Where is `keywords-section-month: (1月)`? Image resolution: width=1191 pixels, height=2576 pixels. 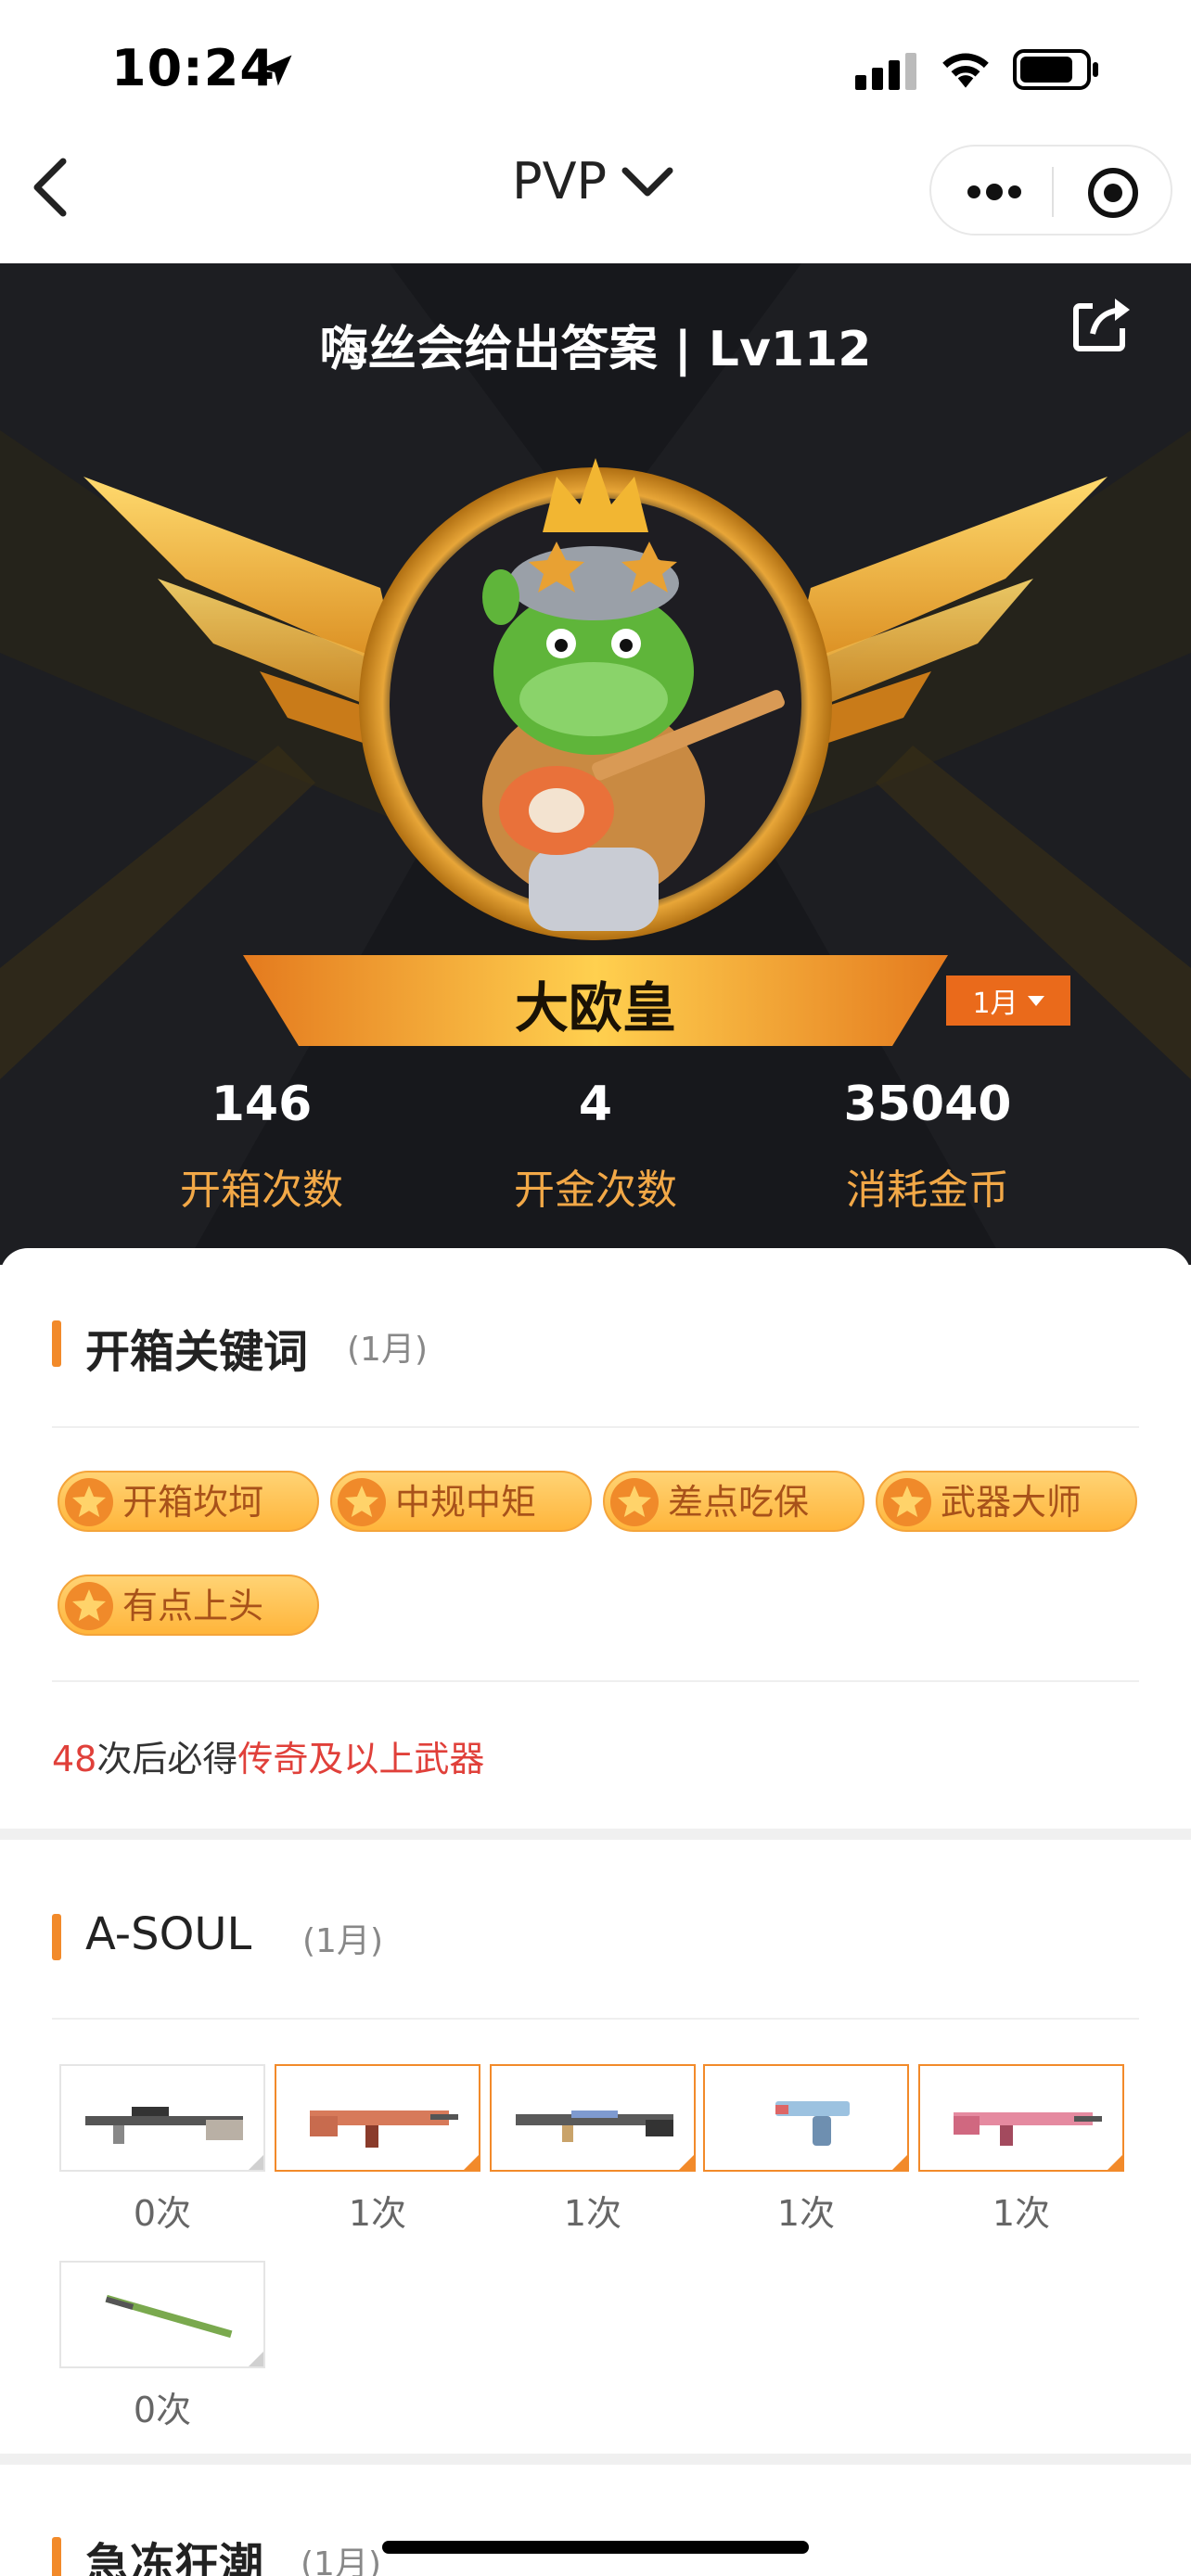 keywords-section-month: (1月) is located at coordinates (387, 1350).